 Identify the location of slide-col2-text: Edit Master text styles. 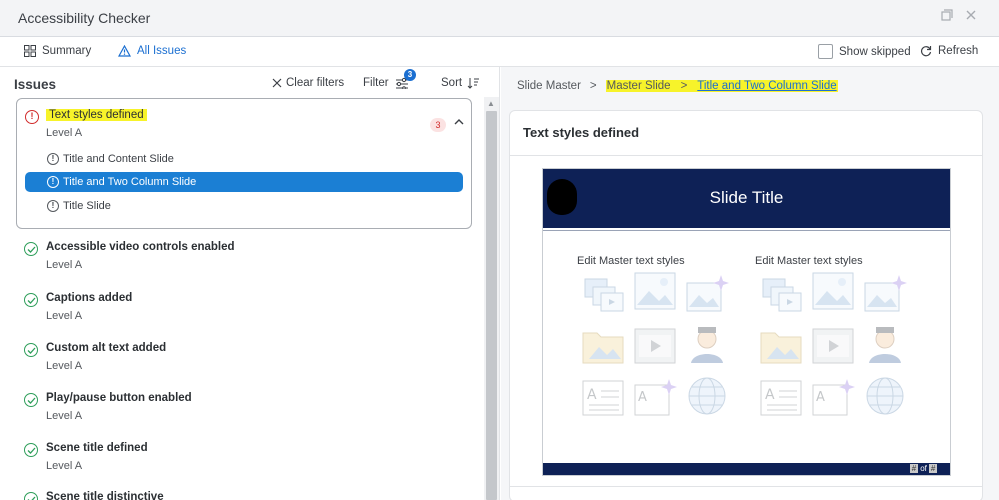
(809, 261).